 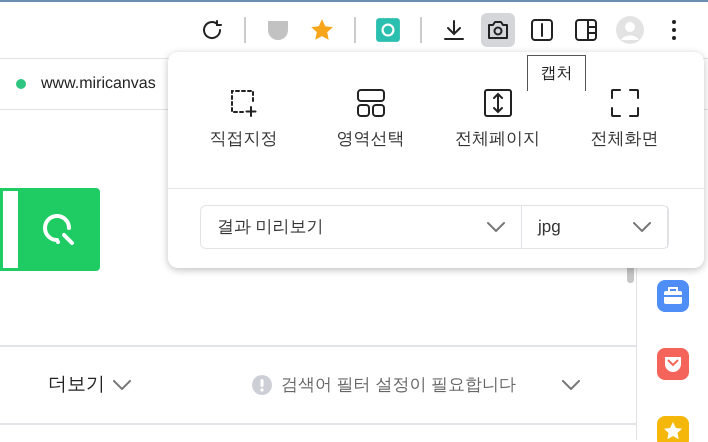 What do you see at coordinates (262, 385) in the screenshot?
I see `info-icon` at bounding box center [262, 385].